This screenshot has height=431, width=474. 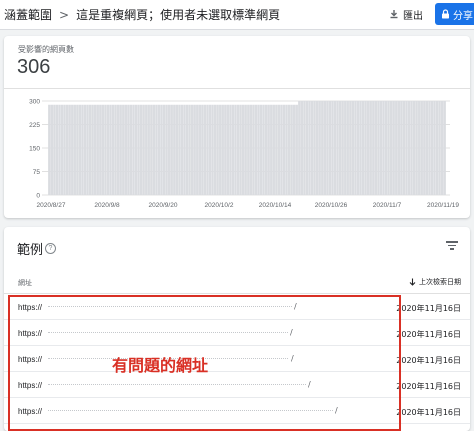 I want to click on share-button: 分享, so click(x=454, y=14).